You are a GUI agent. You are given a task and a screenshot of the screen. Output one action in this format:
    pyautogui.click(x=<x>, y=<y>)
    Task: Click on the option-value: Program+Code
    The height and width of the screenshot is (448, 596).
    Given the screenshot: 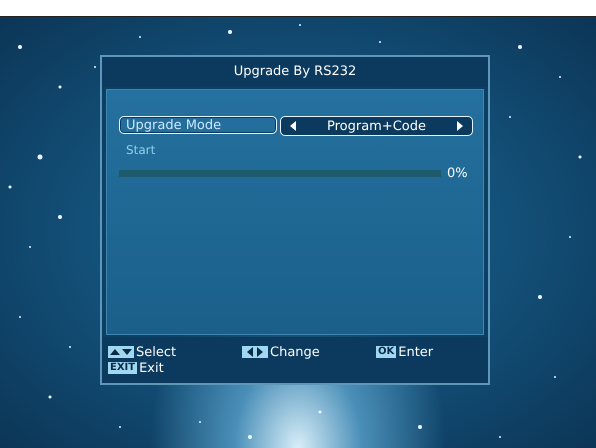 What is the action you would take?
    pyautogui.click(x=376, y=126)
    